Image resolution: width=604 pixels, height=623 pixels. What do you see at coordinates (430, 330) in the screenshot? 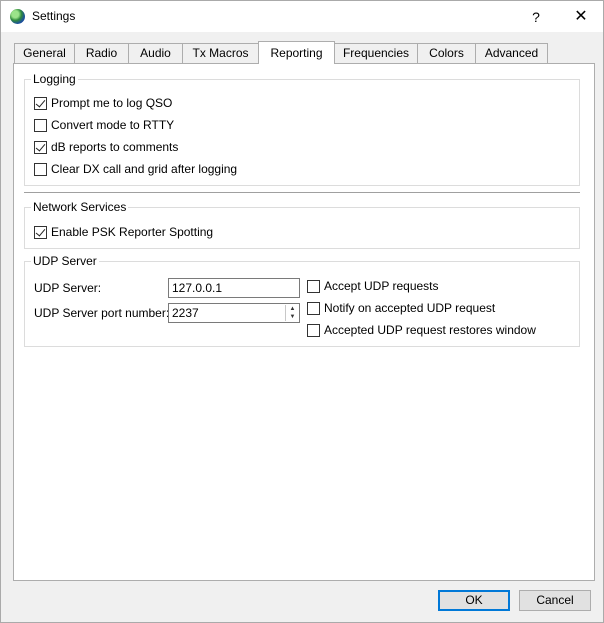
I see `checkbox-label: Accepted UDP request restores window` at bounding box center [430, 330].